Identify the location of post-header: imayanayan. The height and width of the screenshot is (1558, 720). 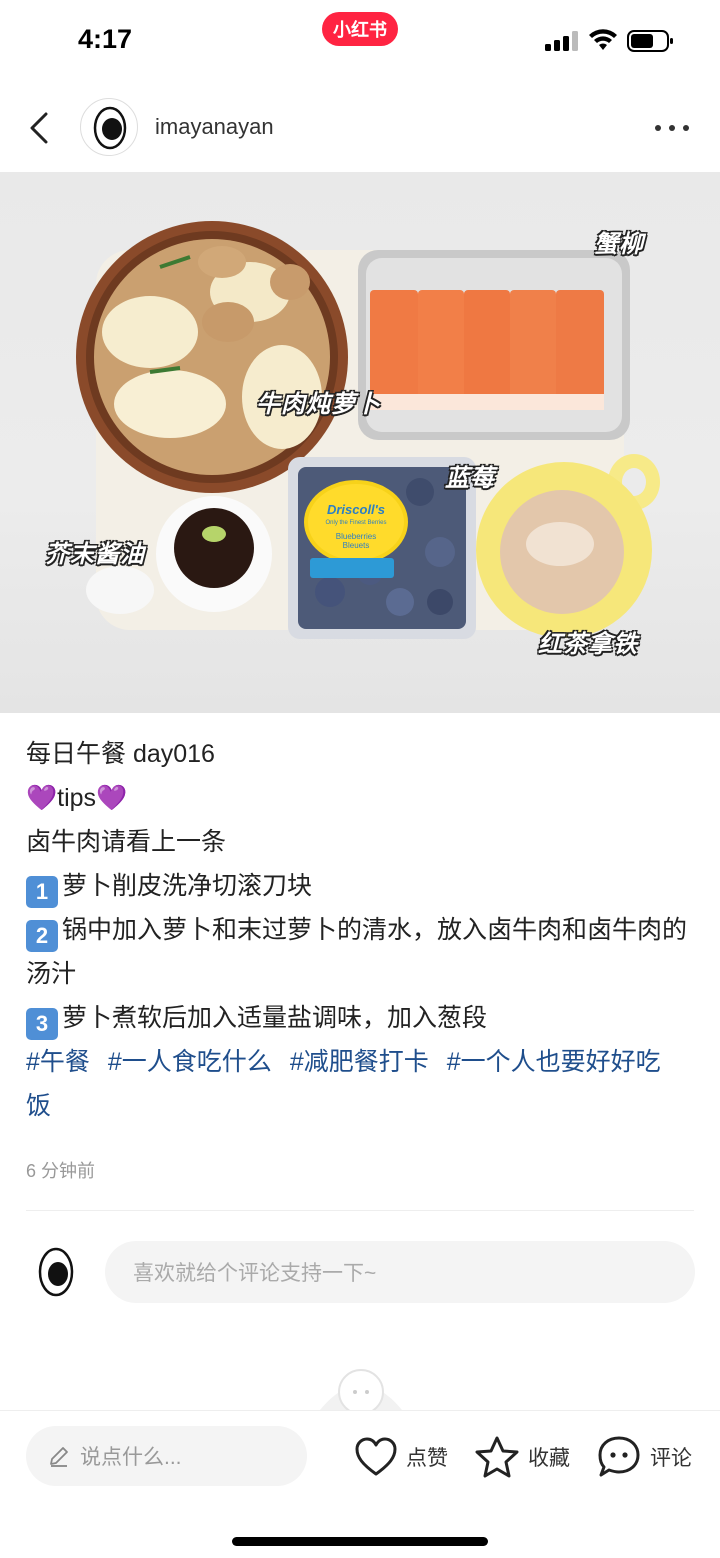
(360, 128).